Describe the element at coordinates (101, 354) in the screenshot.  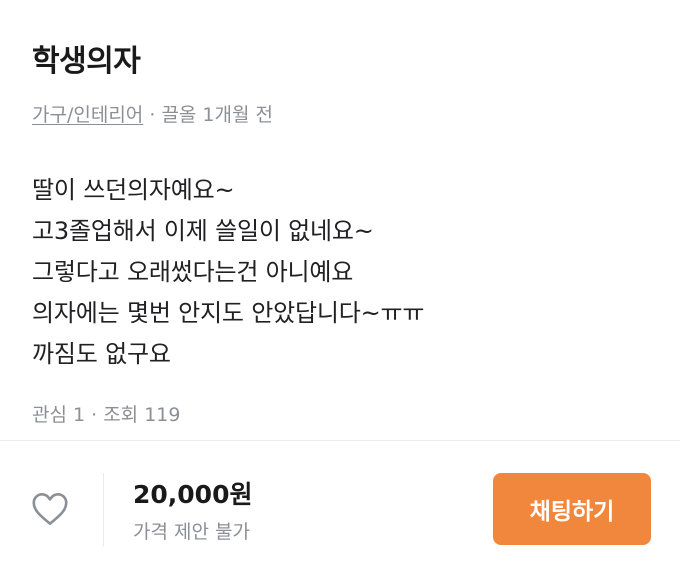
I see `description-line: 까짐도 없구요` at that location.